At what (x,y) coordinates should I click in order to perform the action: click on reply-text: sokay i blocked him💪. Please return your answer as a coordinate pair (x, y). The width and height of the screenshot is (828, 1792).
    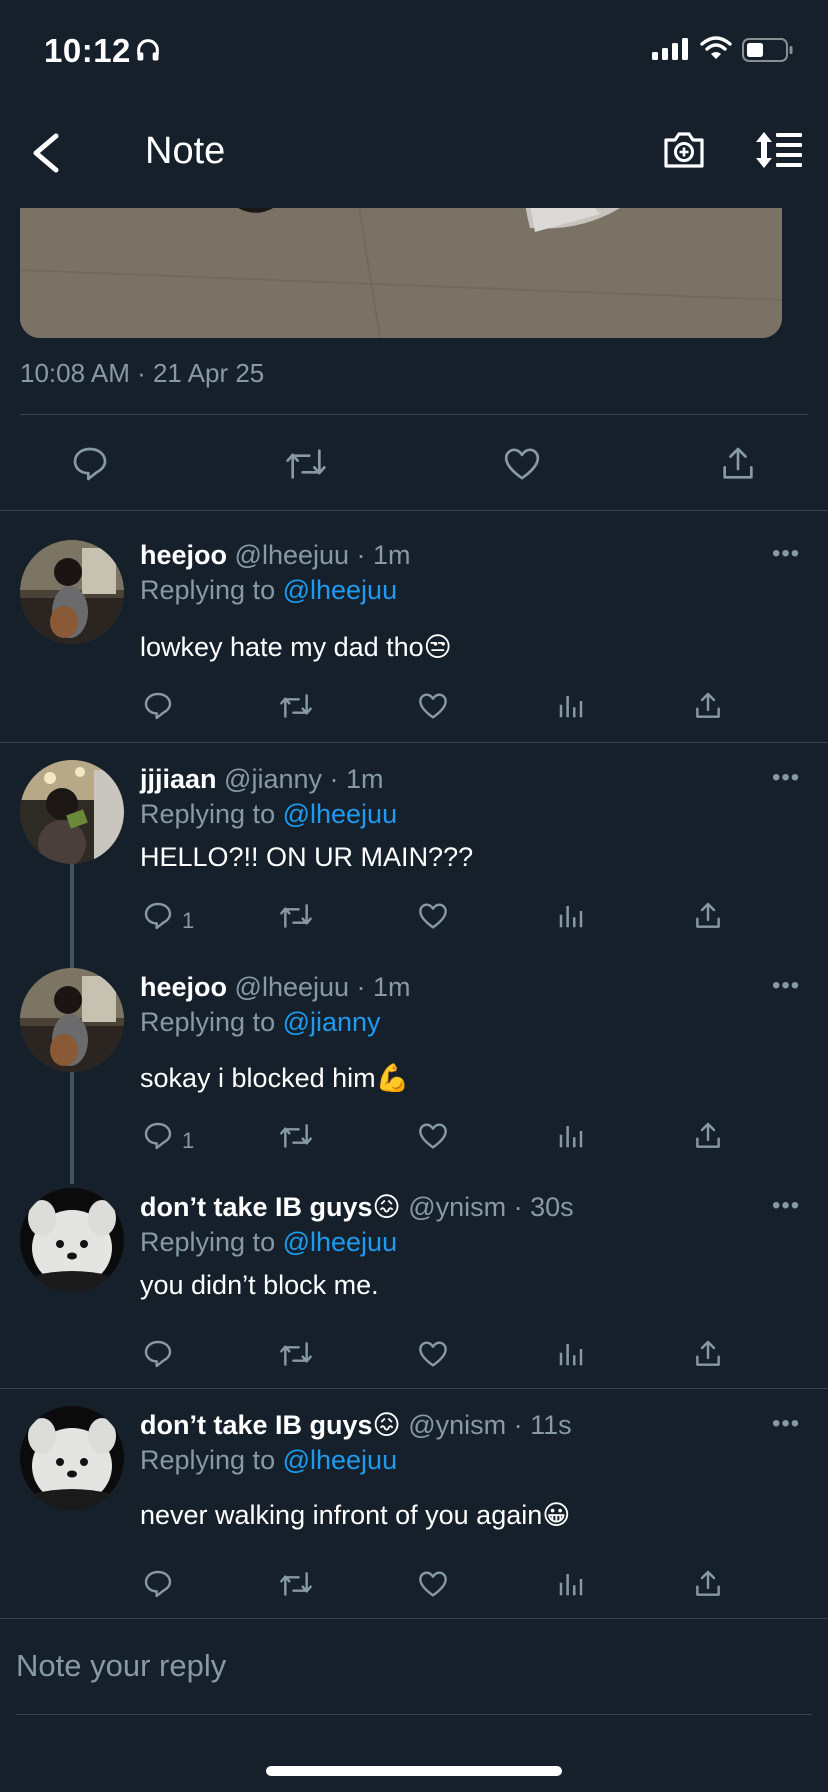
    Looking at the image, I should click on (275, 1078).